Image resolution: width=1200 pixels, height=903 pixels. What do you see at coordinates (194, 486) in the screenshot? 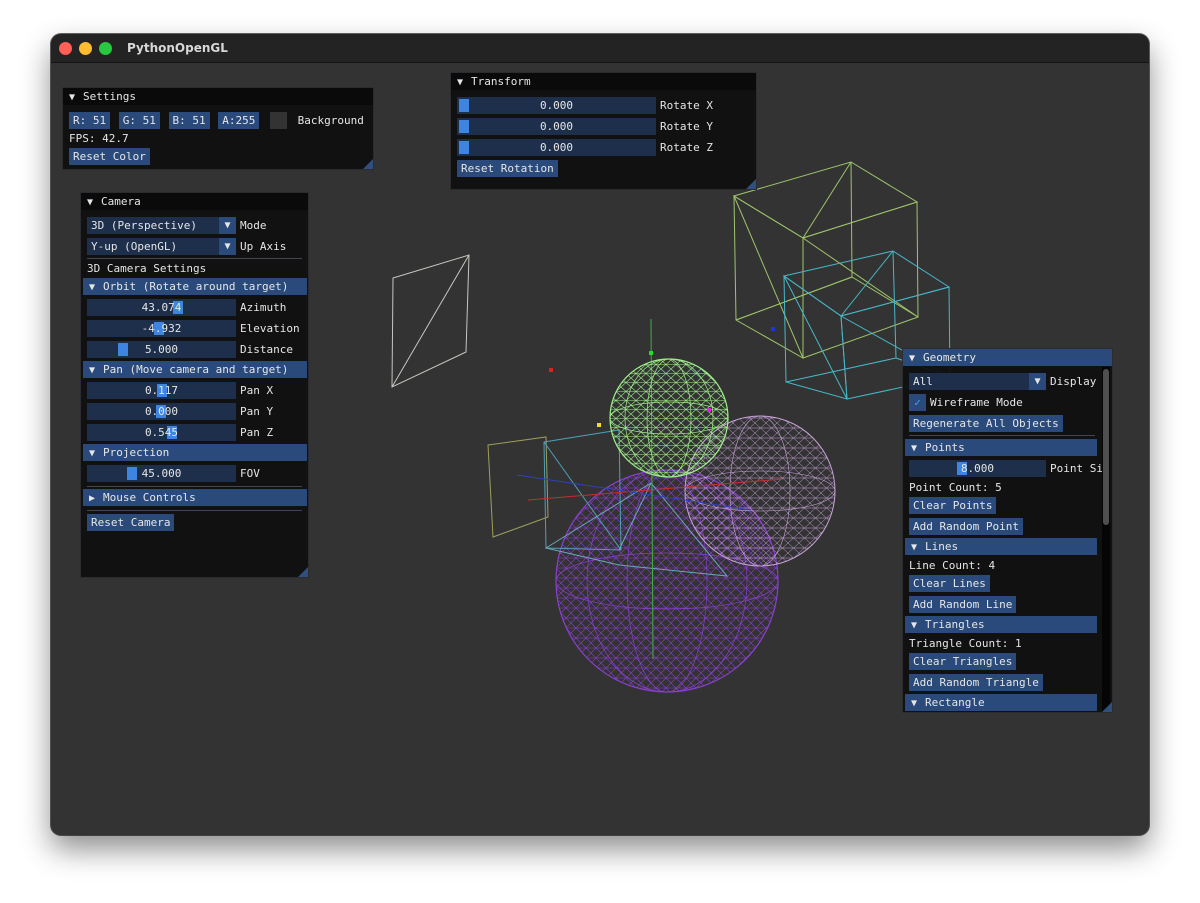
I see `separator` at bounding box center [194, 486].